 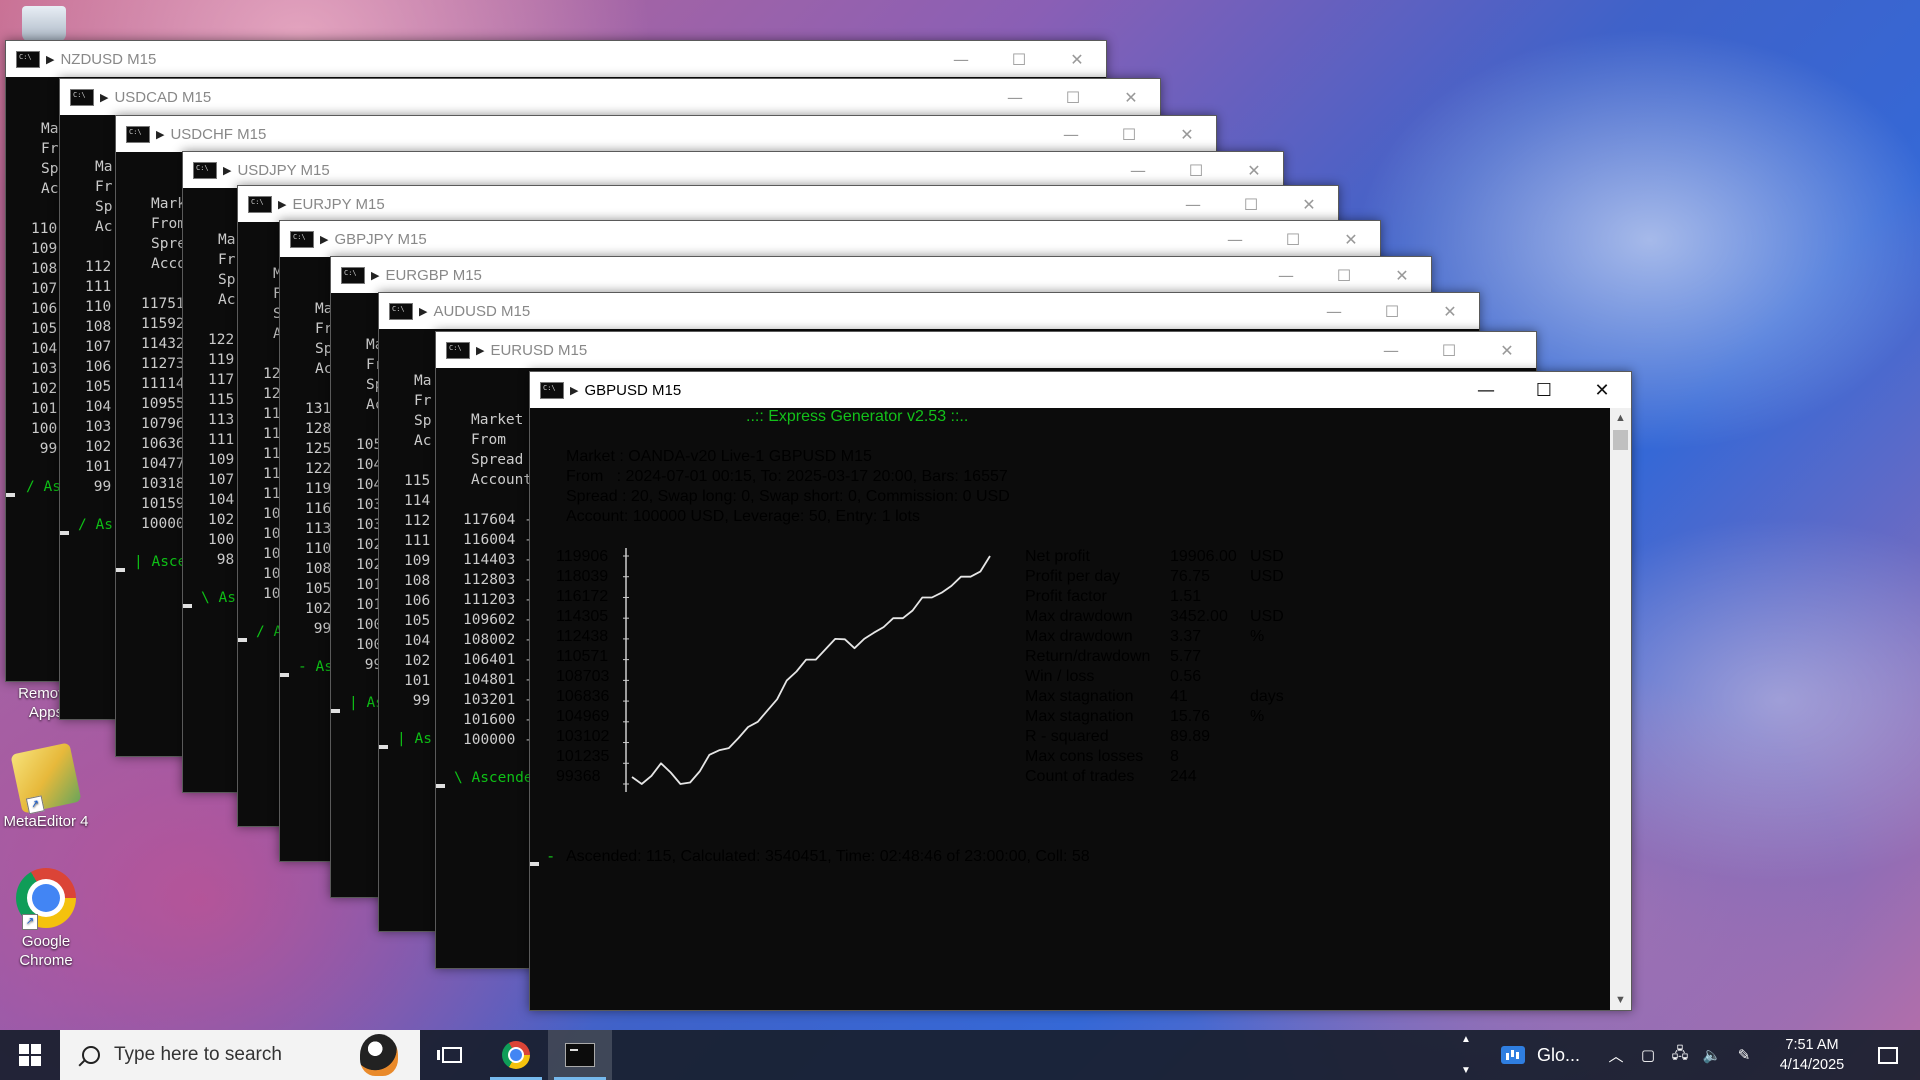 What do you see at coordinates (1179, 696) in the screenshot?
I see `stat-value: 41` at bounding box center [1179, 696].